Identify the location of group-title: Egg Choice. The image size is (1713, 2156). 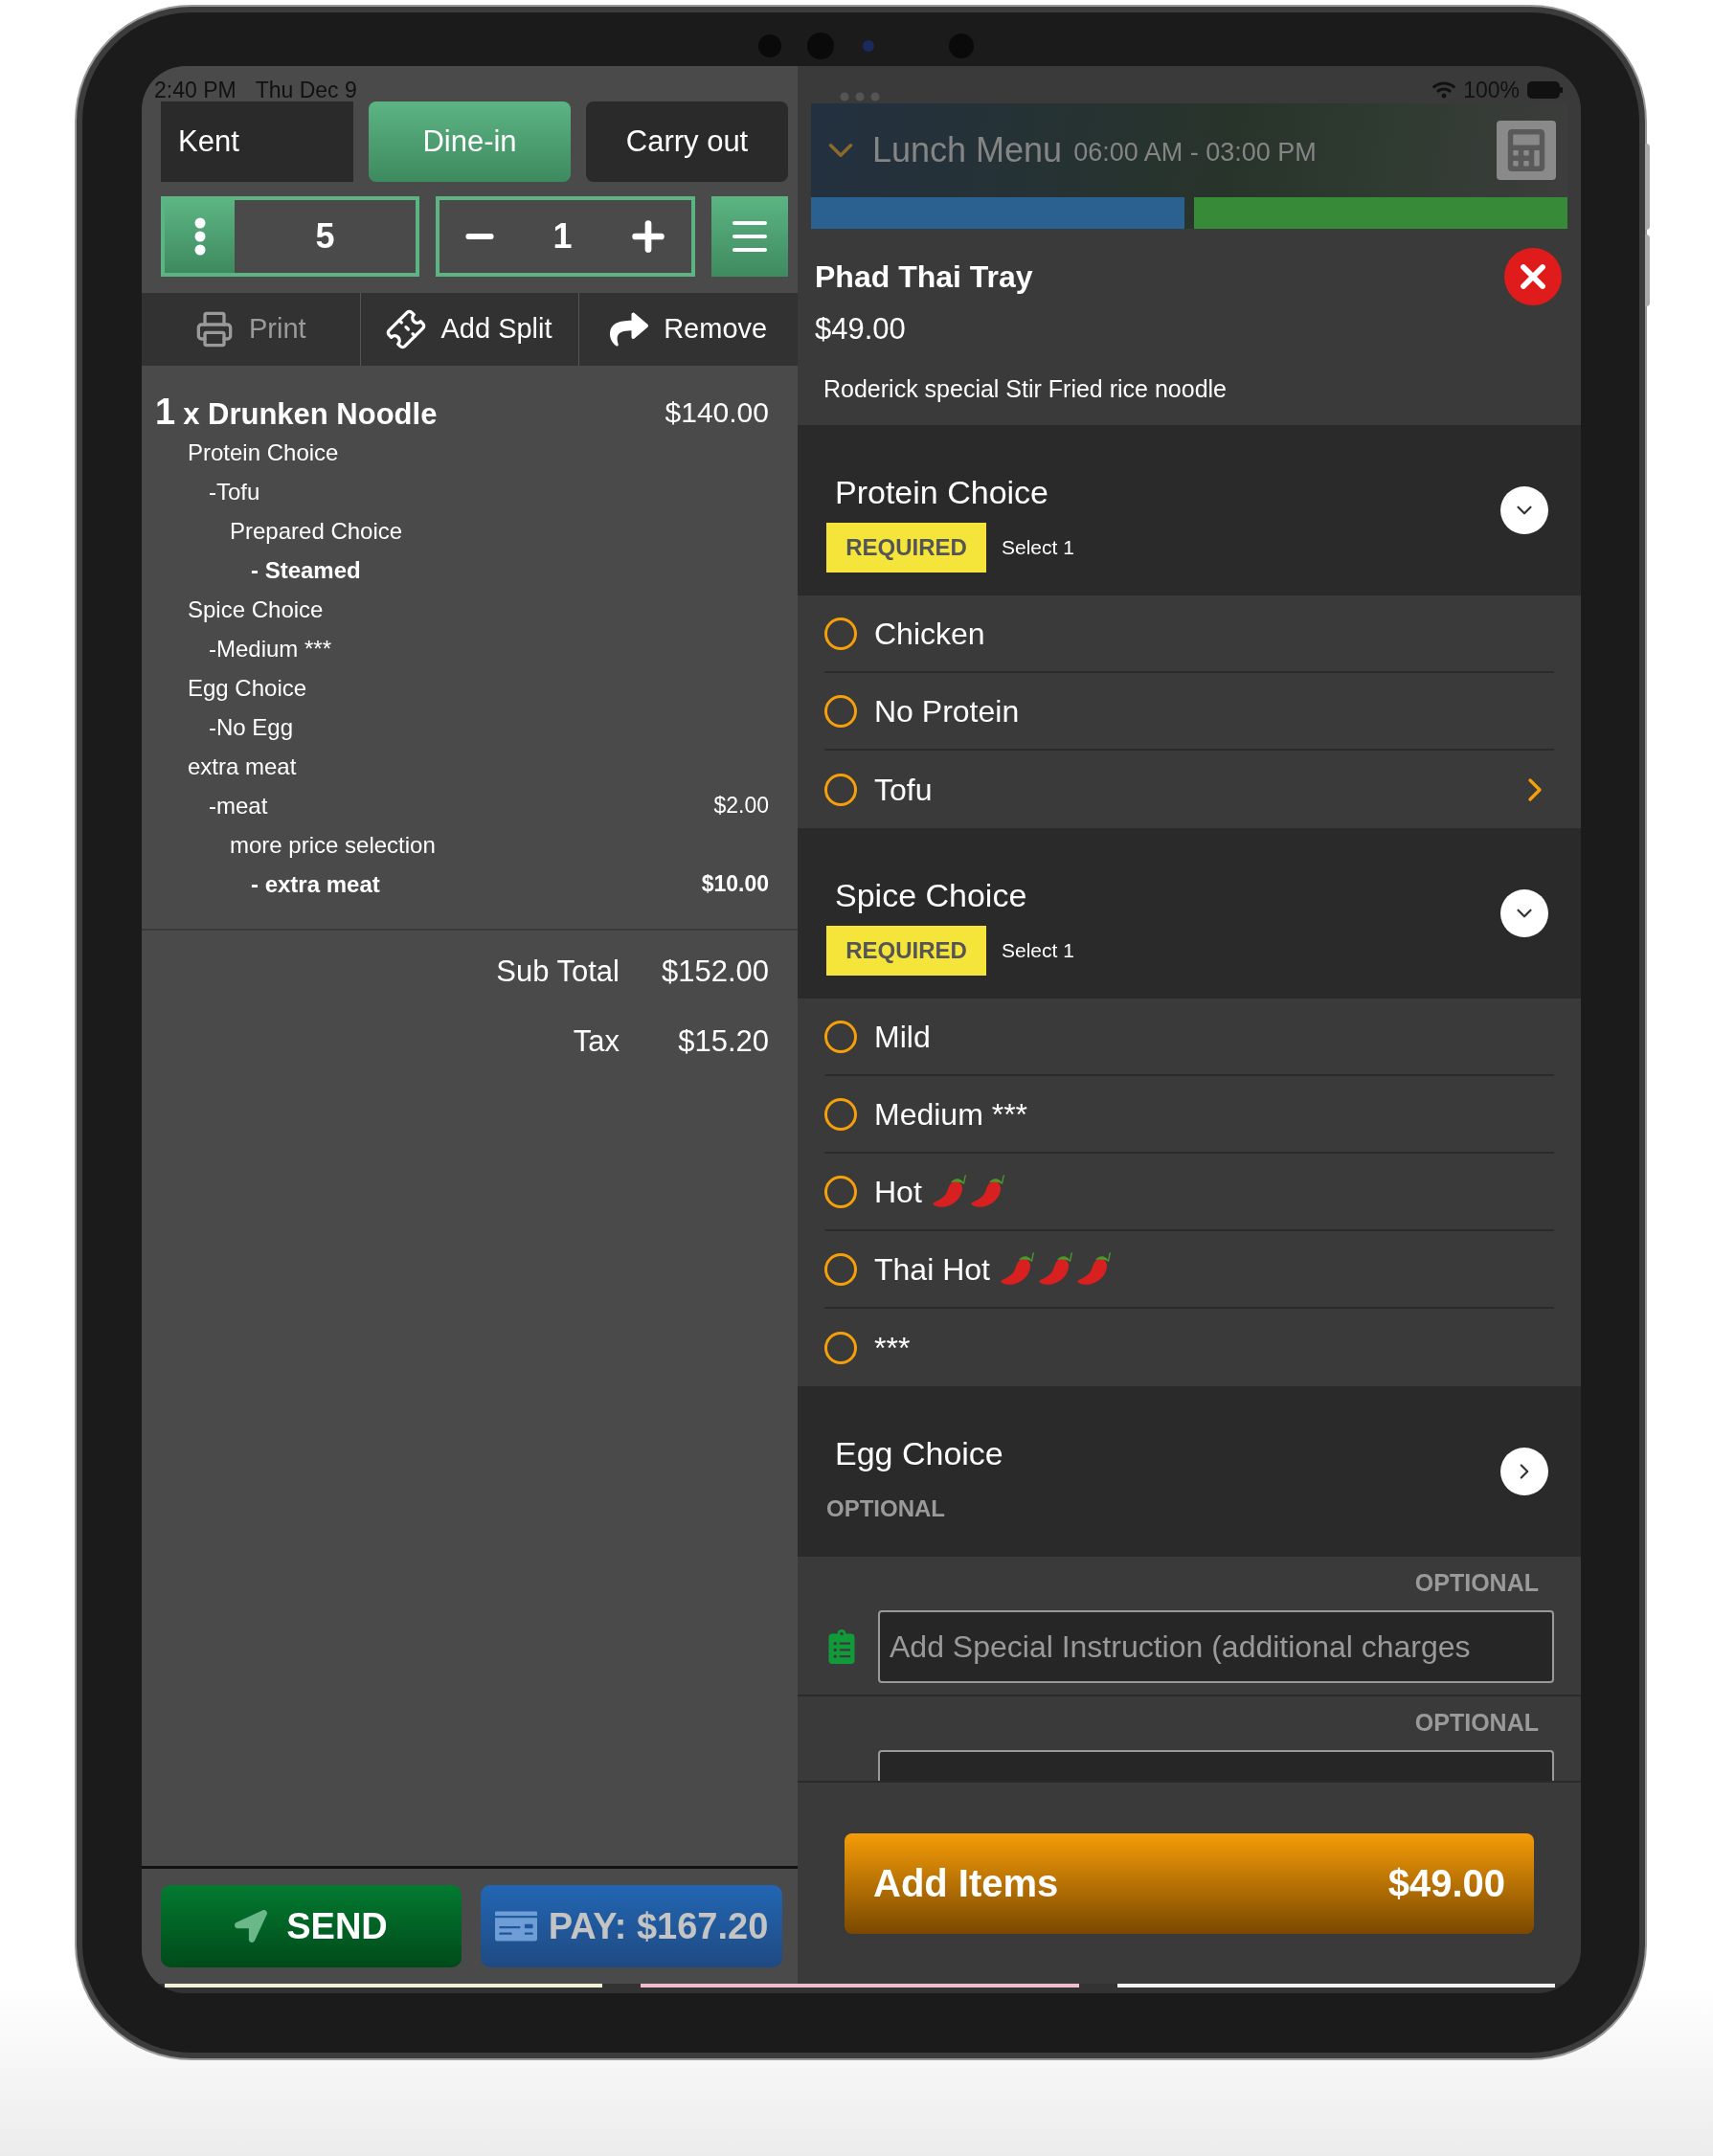
(918, 1453).